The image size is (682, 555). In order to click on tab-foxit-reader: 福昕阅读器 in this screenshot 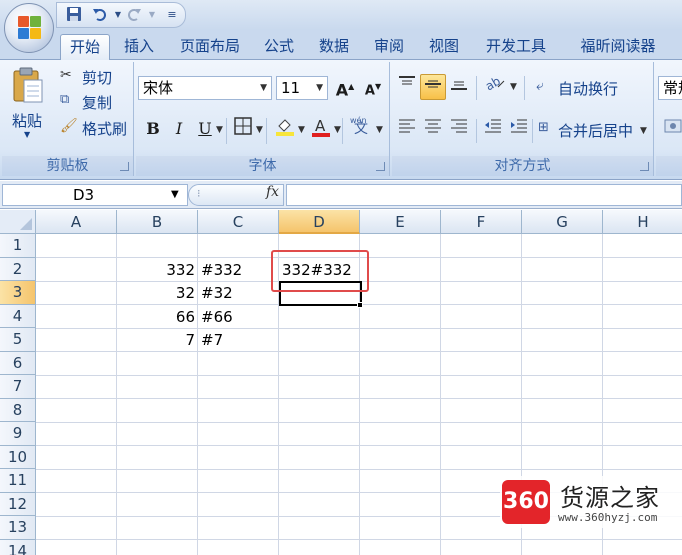, I will do `click(618, 47)`.